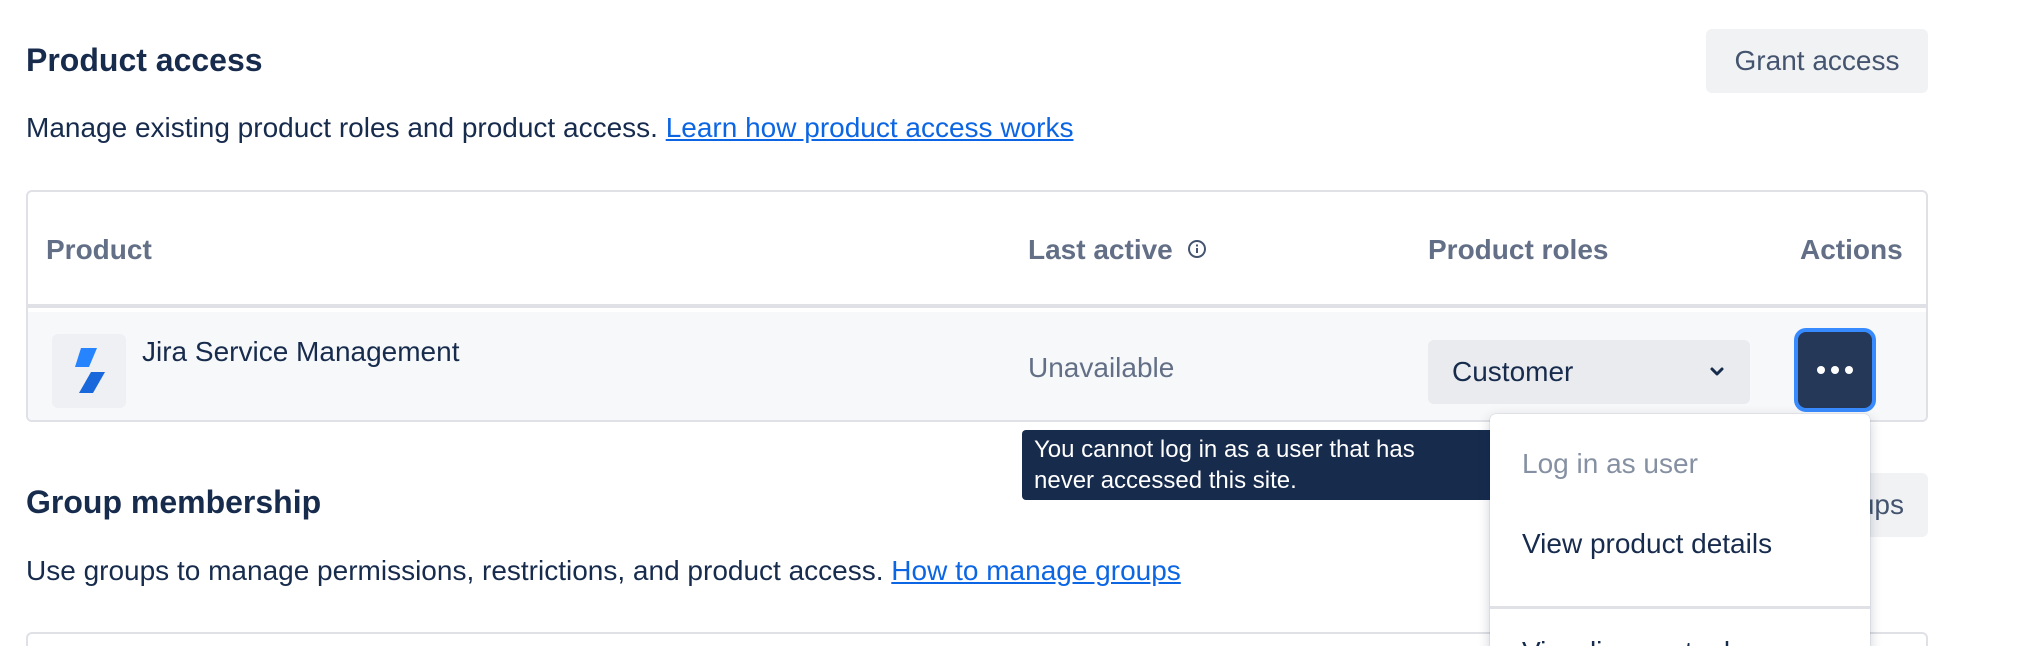  Describe the element at coordinates (144, 60) in the screenshot. I see `product-access-title: Product access` at that location.